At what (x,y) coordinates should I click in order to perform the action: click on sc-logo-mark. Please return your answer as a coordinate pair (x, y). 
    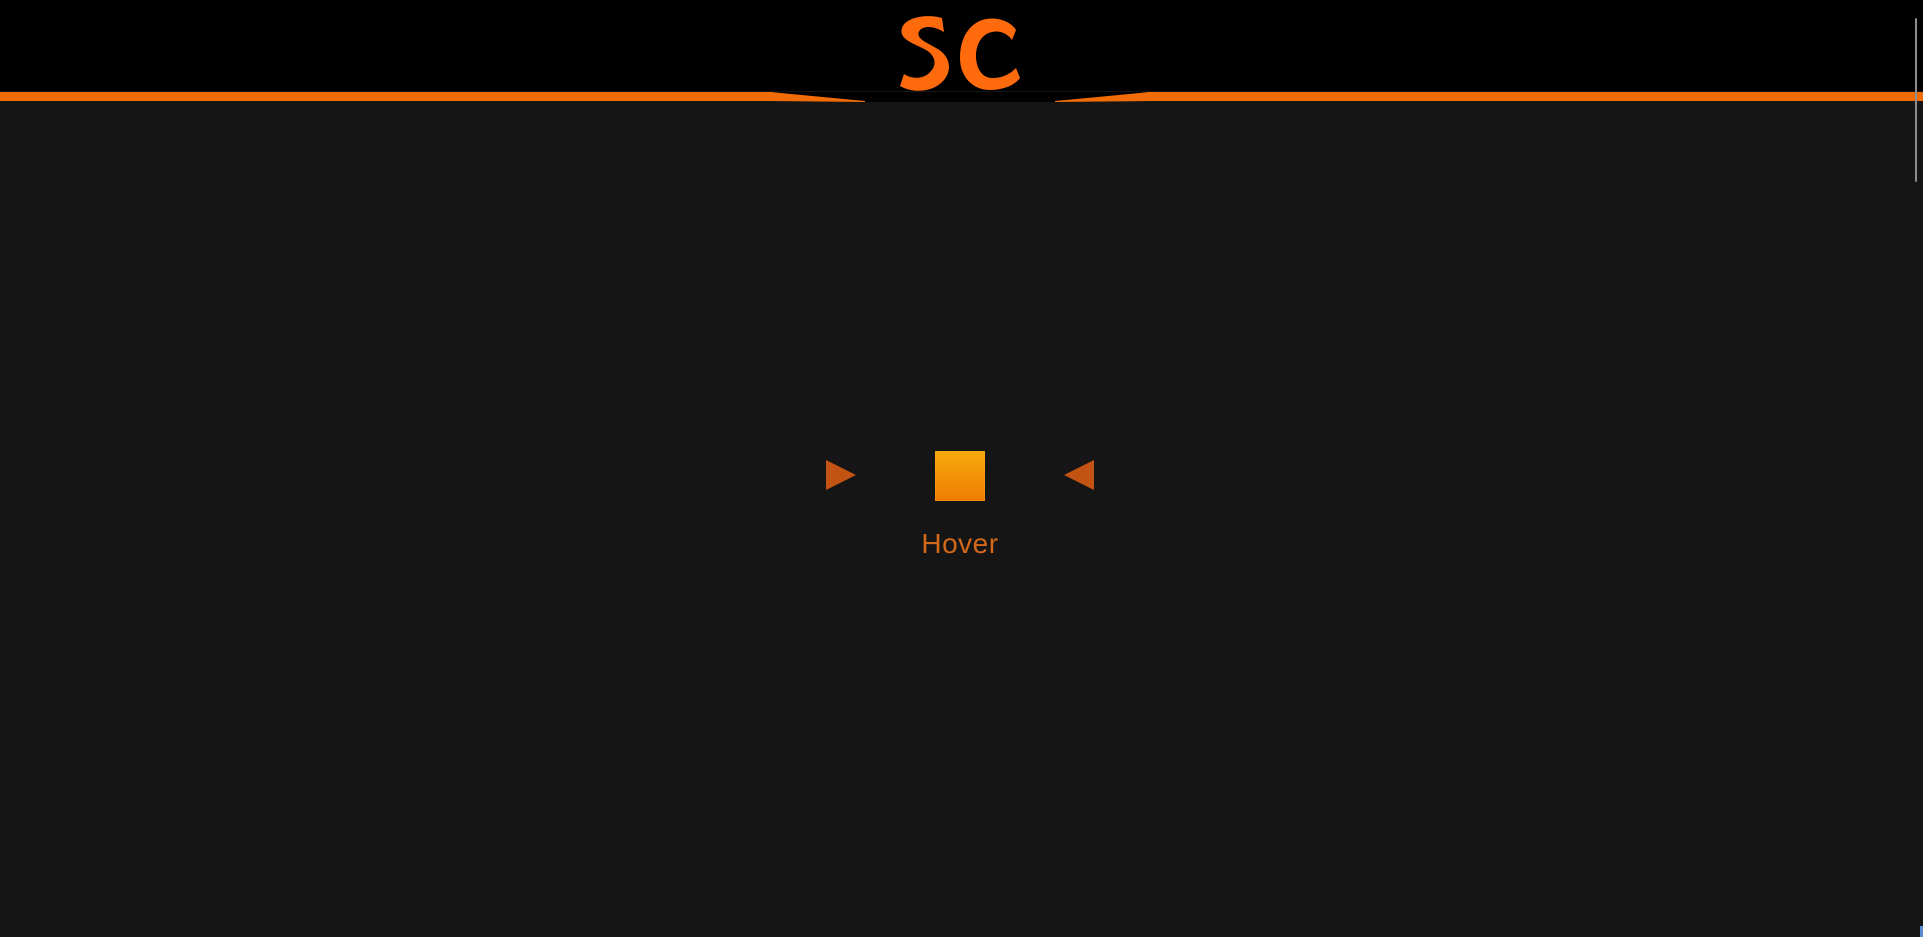
    Looking at the image, I should click on (960, 53).